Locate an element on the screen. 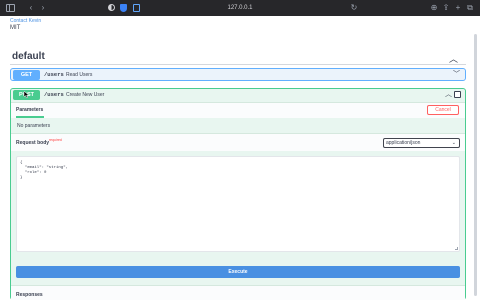 Image resolution: width=480 pixels, height=300 pixels. operation-header: GET /users Read Users ﹀ is located at coordinates (238, 75).